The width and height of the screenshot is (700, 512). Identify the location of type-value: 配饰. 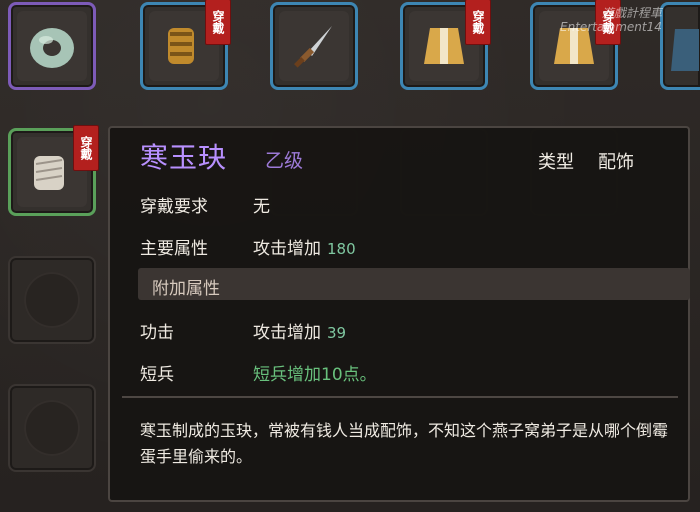
(616, 162).